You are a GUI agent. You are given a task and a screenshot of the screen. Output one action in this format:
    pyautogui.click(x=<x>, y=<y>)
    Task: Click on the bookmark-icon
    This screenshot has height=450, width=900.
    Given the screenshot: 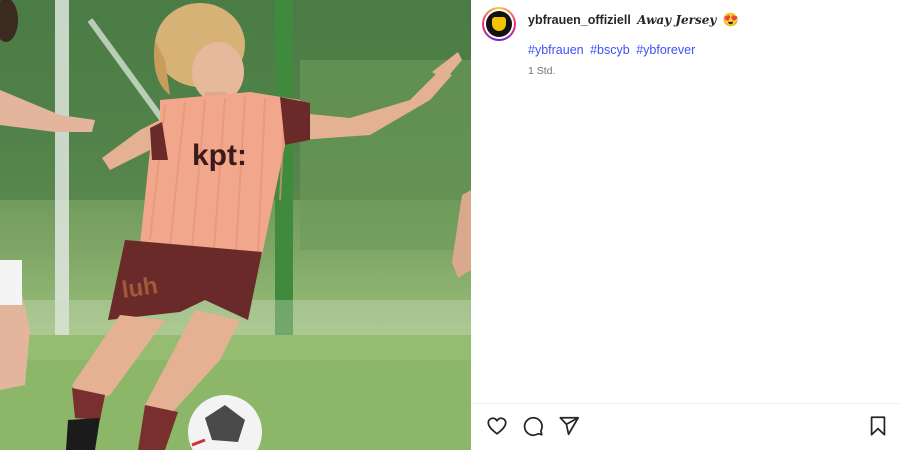 What is the action you would take?
    pyautogui.click(x=878, y=426)
    